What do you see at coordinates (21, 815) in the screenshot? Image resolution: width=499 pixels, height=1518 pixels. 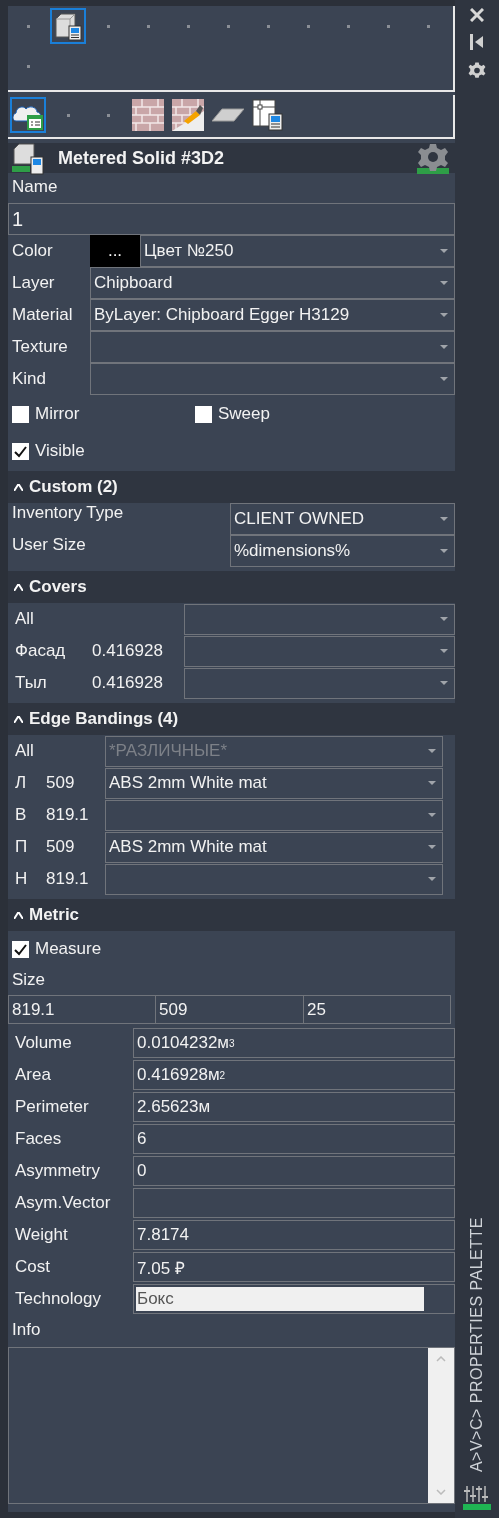 I see `edge-label: В` at bounding box center [21, 815].